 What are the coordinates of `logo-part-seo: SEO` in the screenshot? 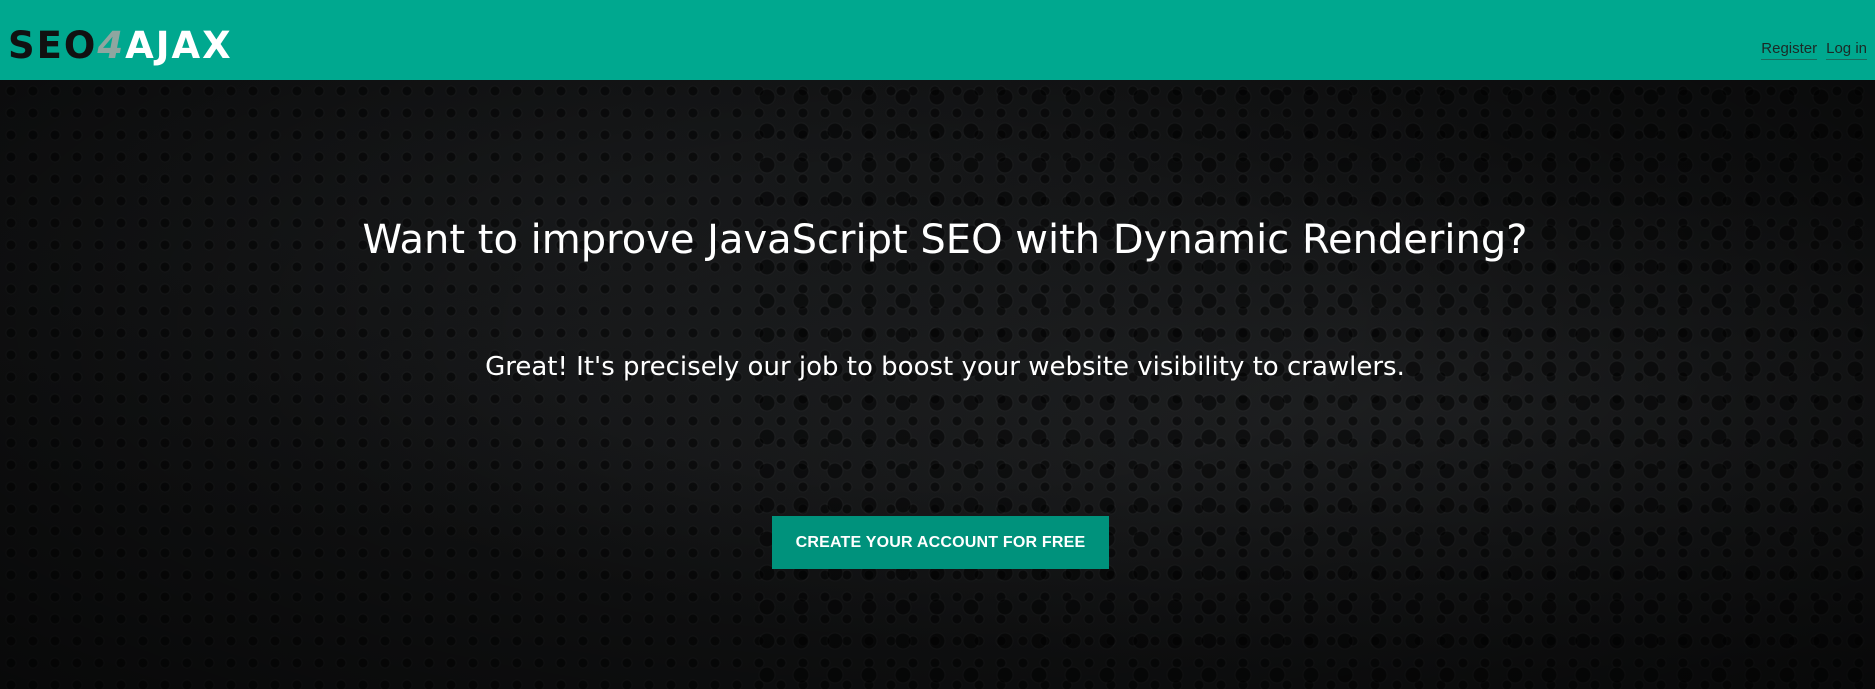 It's located at (53, 45).